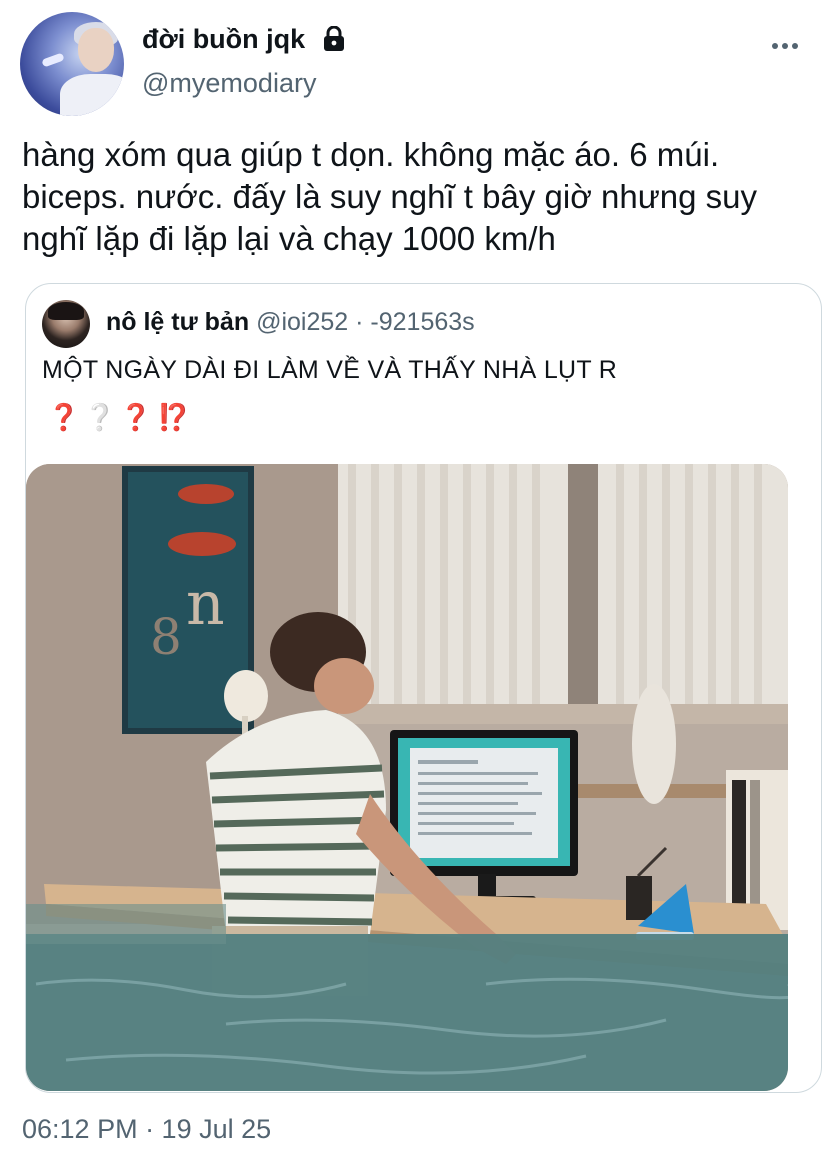 This screenshot has height=1166, width=828. Describe the element at coordinates (223, 39) in the screenshot. I see `author-display-name: đời buồn jqk` at that location.